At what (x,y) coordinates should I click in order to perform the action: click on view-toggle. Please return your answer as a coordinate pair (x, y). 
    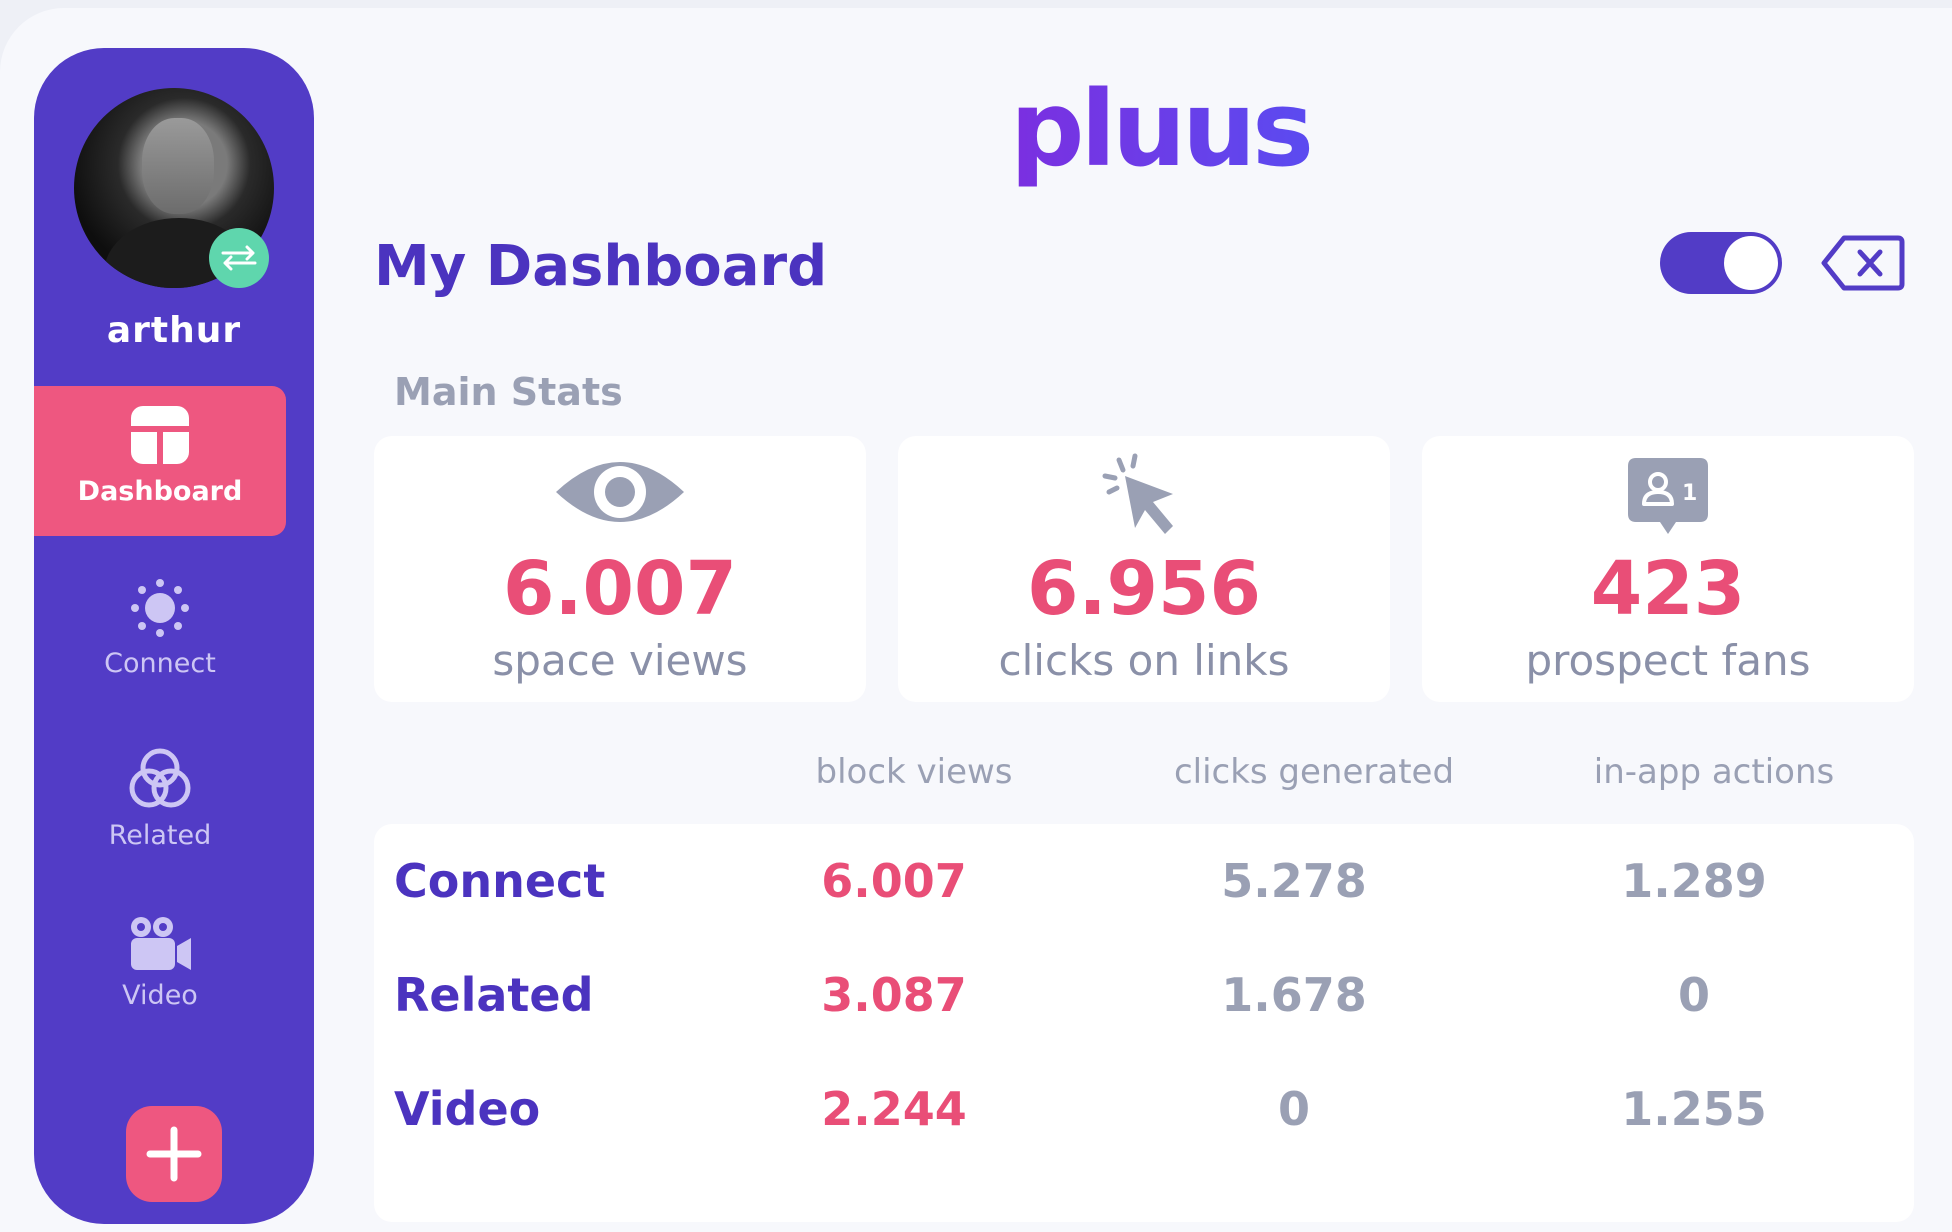
    Looking at the image, I should click on (1721, 263).